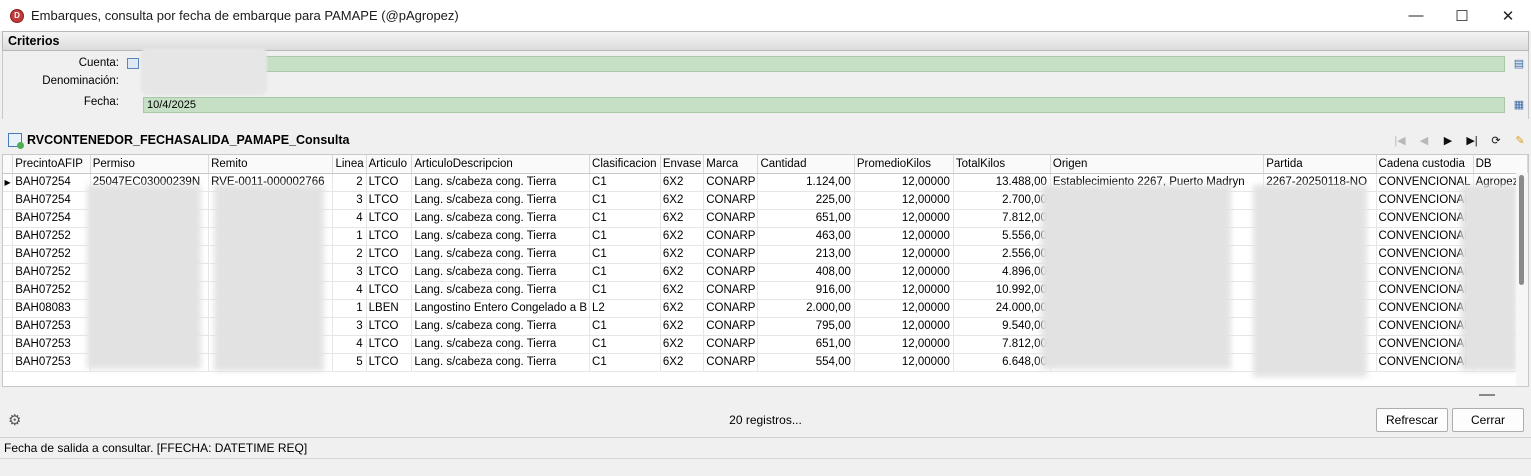 The width and height of the screenshot is (1531, 476). I want to click on table-cell: 4, so click(349, 218).